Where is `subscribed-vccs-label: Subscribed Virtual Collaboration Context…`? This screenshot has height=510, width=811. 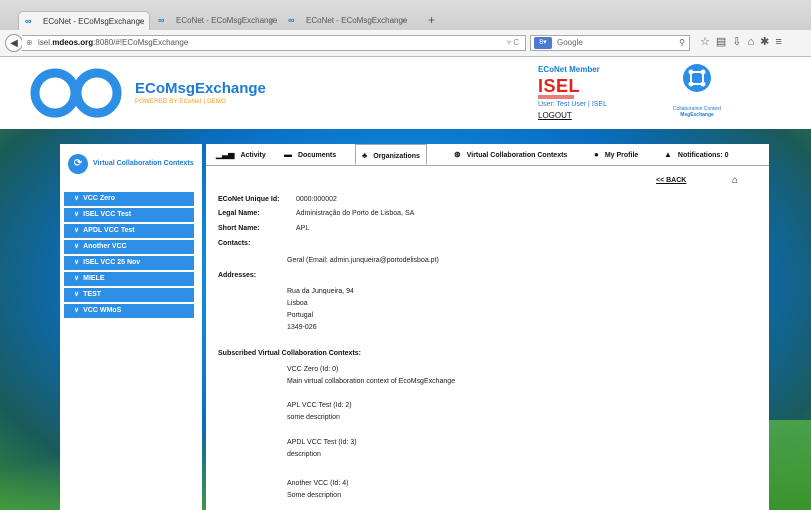
subscribed-vccs-label: Subscribed Virtual Collaboration Context… is located at coordinates (290, 353).